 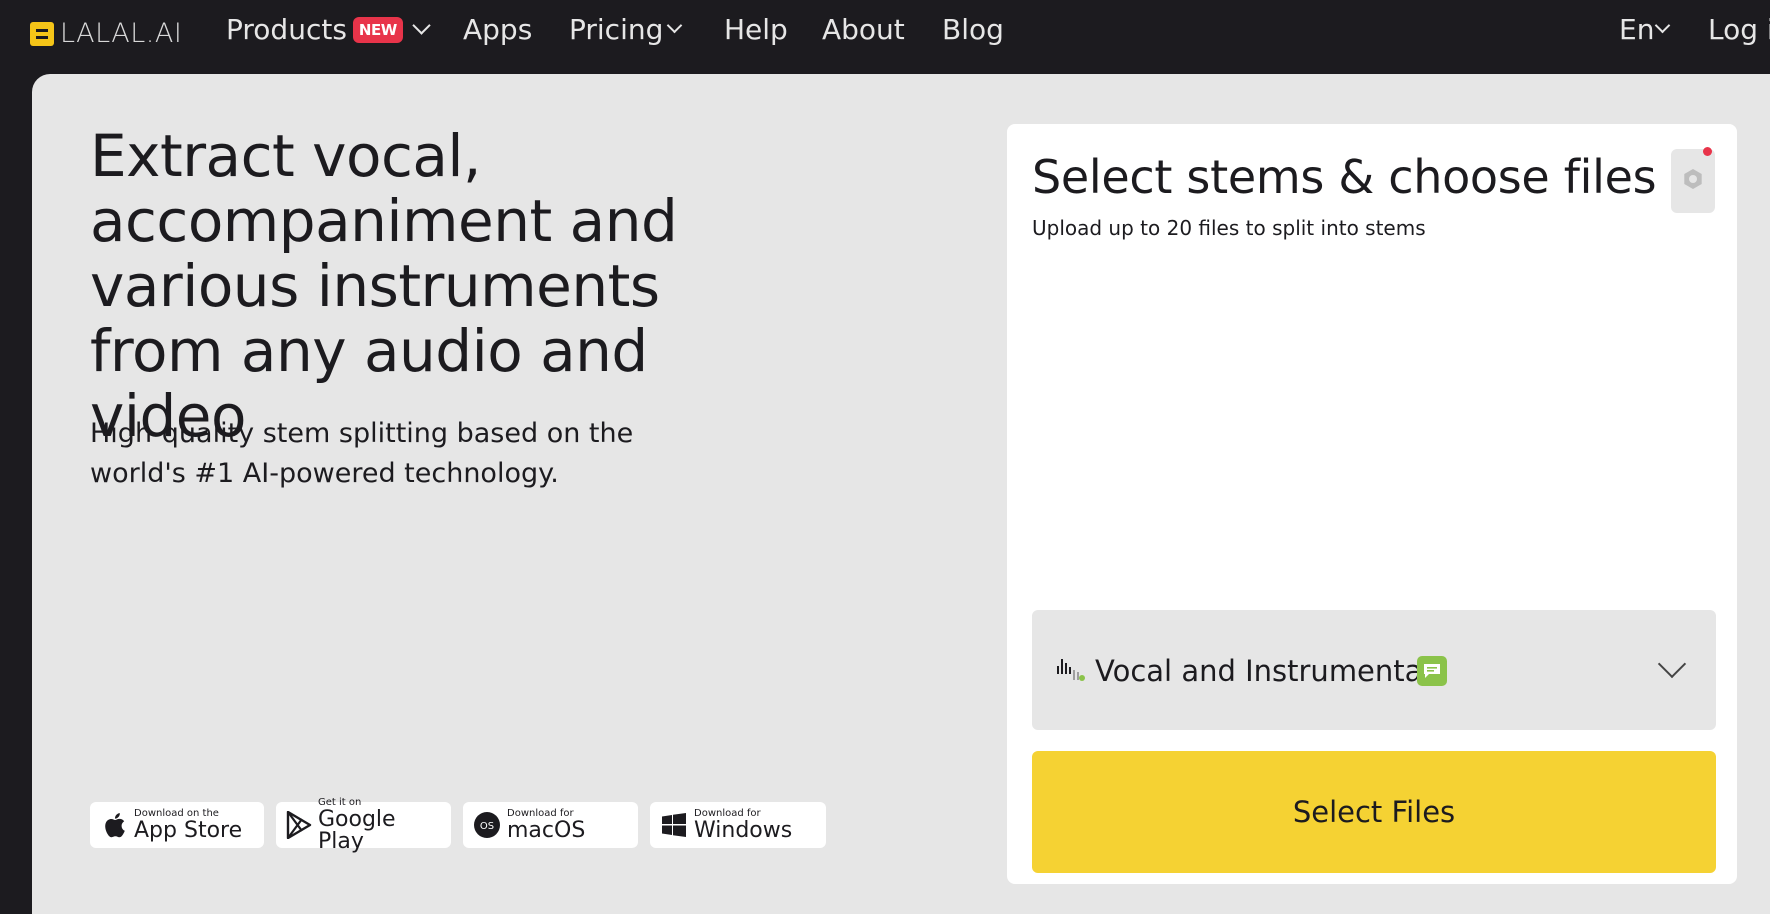 I want to click on nav-apps: Apps, so click(x=497, y=29).